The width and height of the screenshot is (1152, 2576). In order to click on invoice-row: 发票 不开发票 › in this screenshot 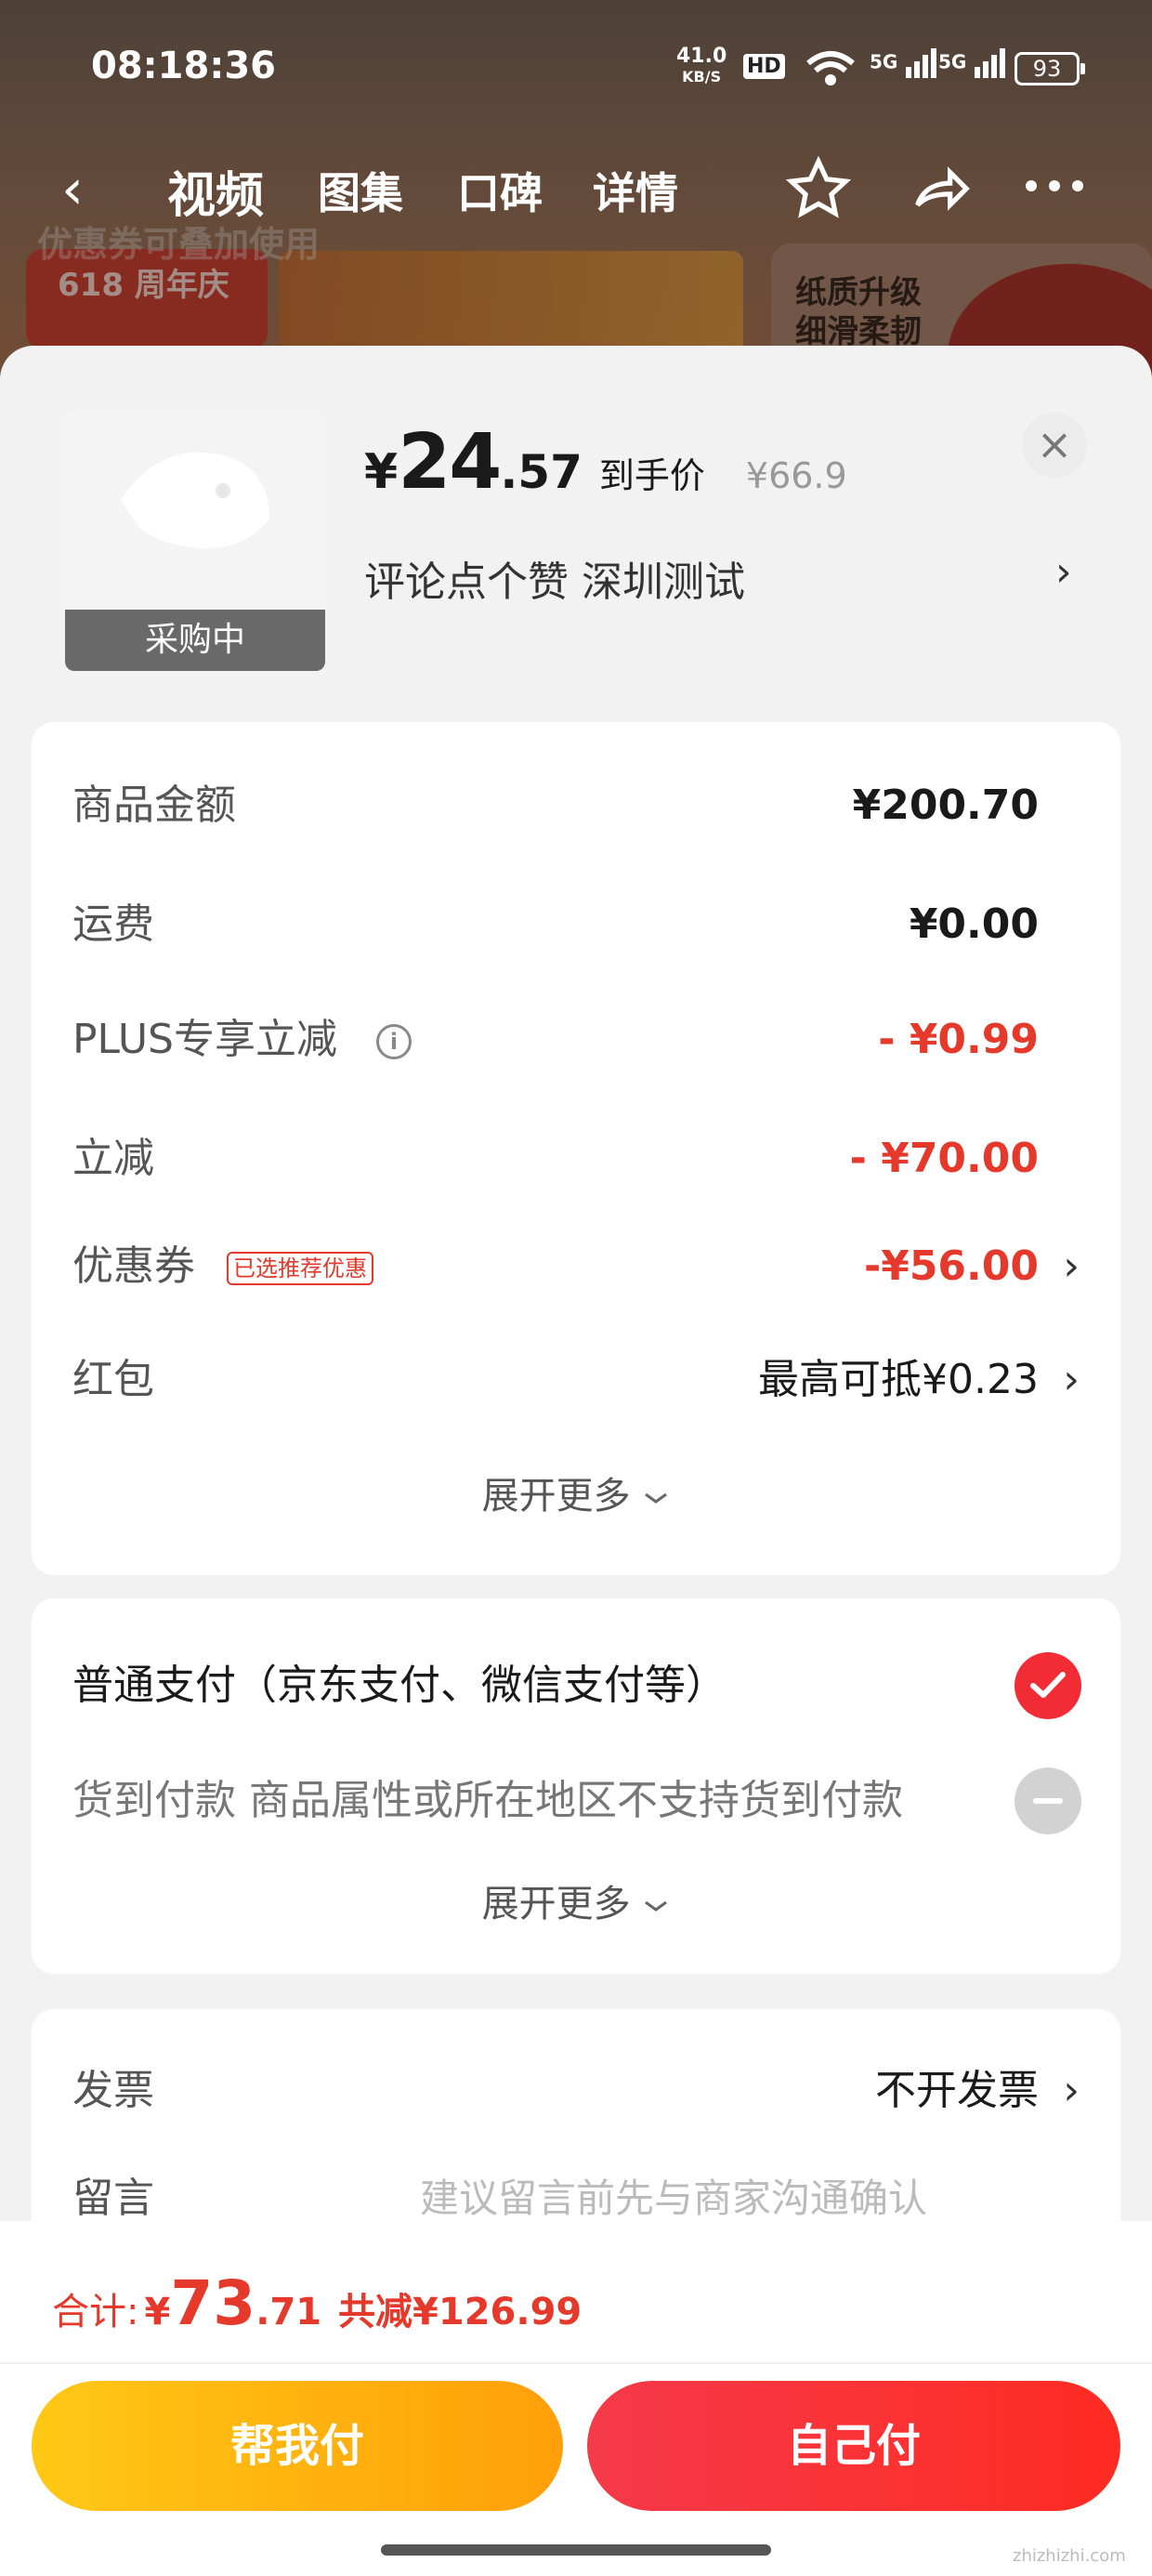, I will do `click(576, 2091)`.